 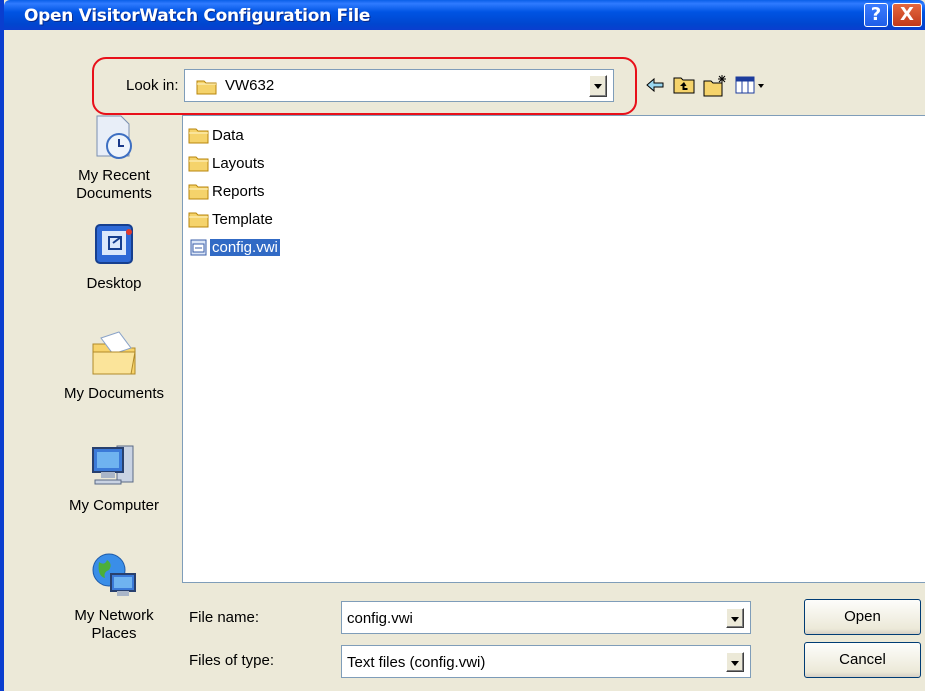 I want to click on place-label-line1: My Computer, so click(x=114, y=505).